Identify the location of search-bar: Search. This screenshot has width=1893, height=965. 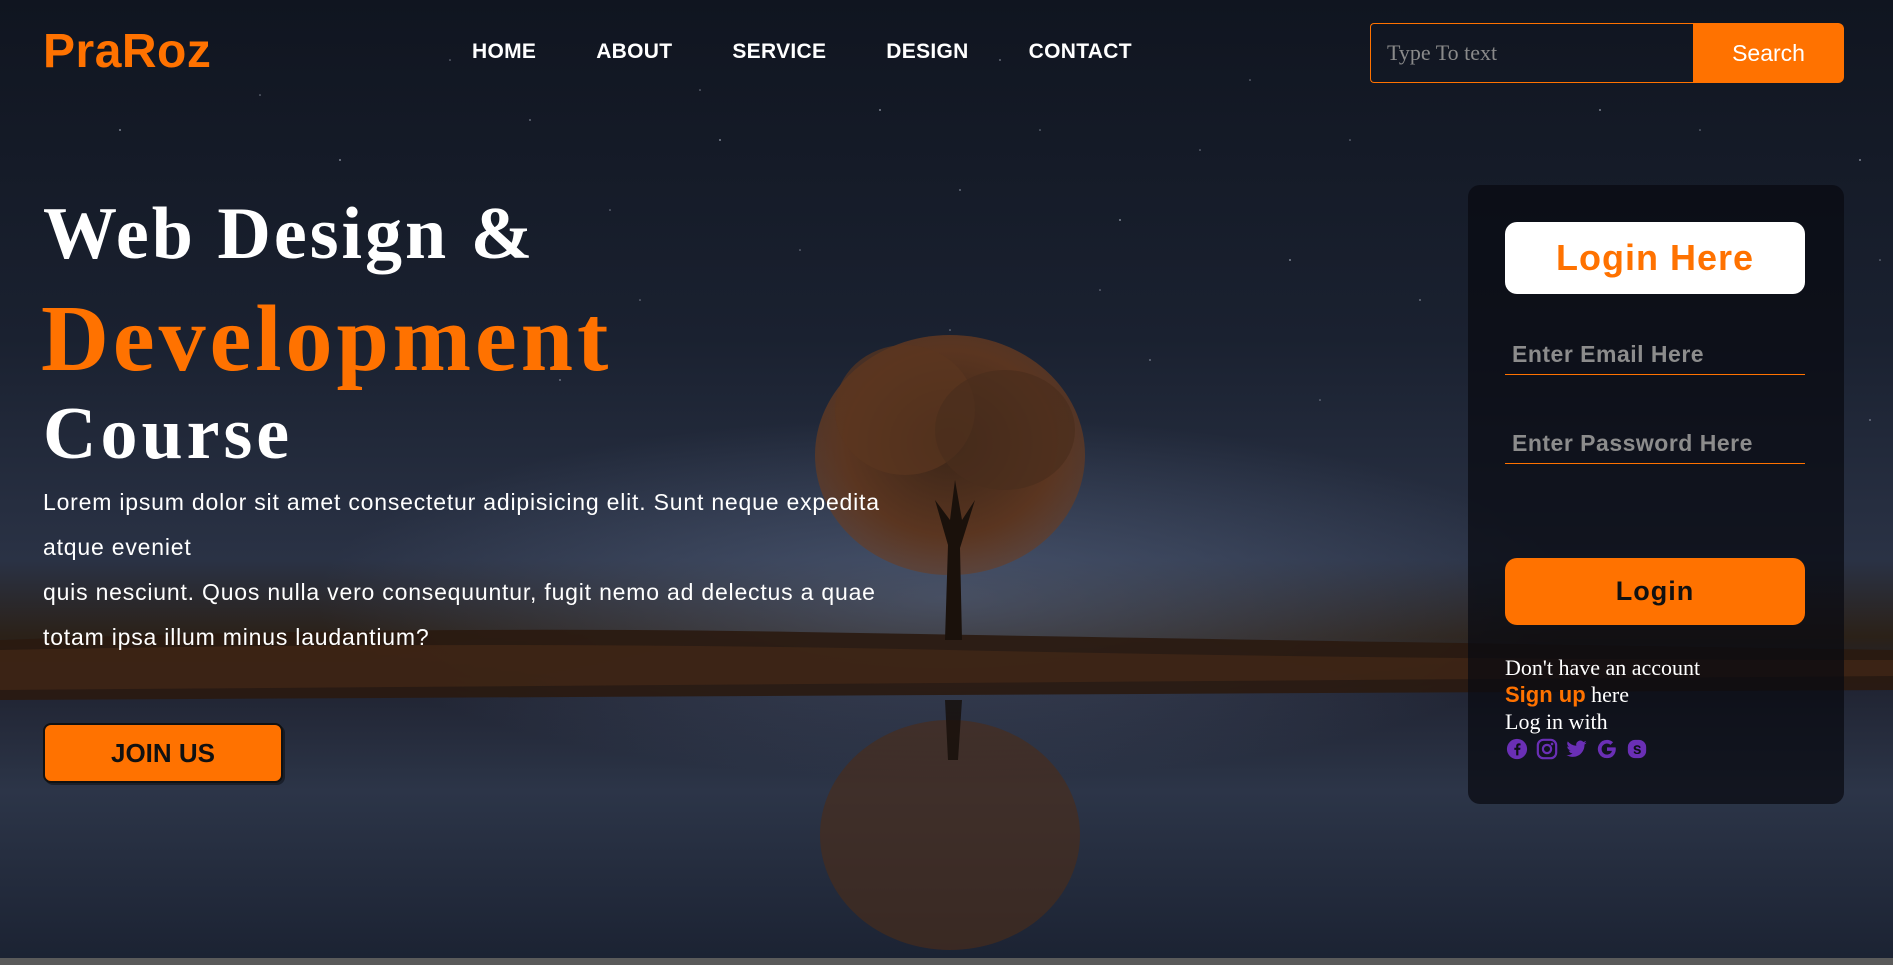
(1607, 53).